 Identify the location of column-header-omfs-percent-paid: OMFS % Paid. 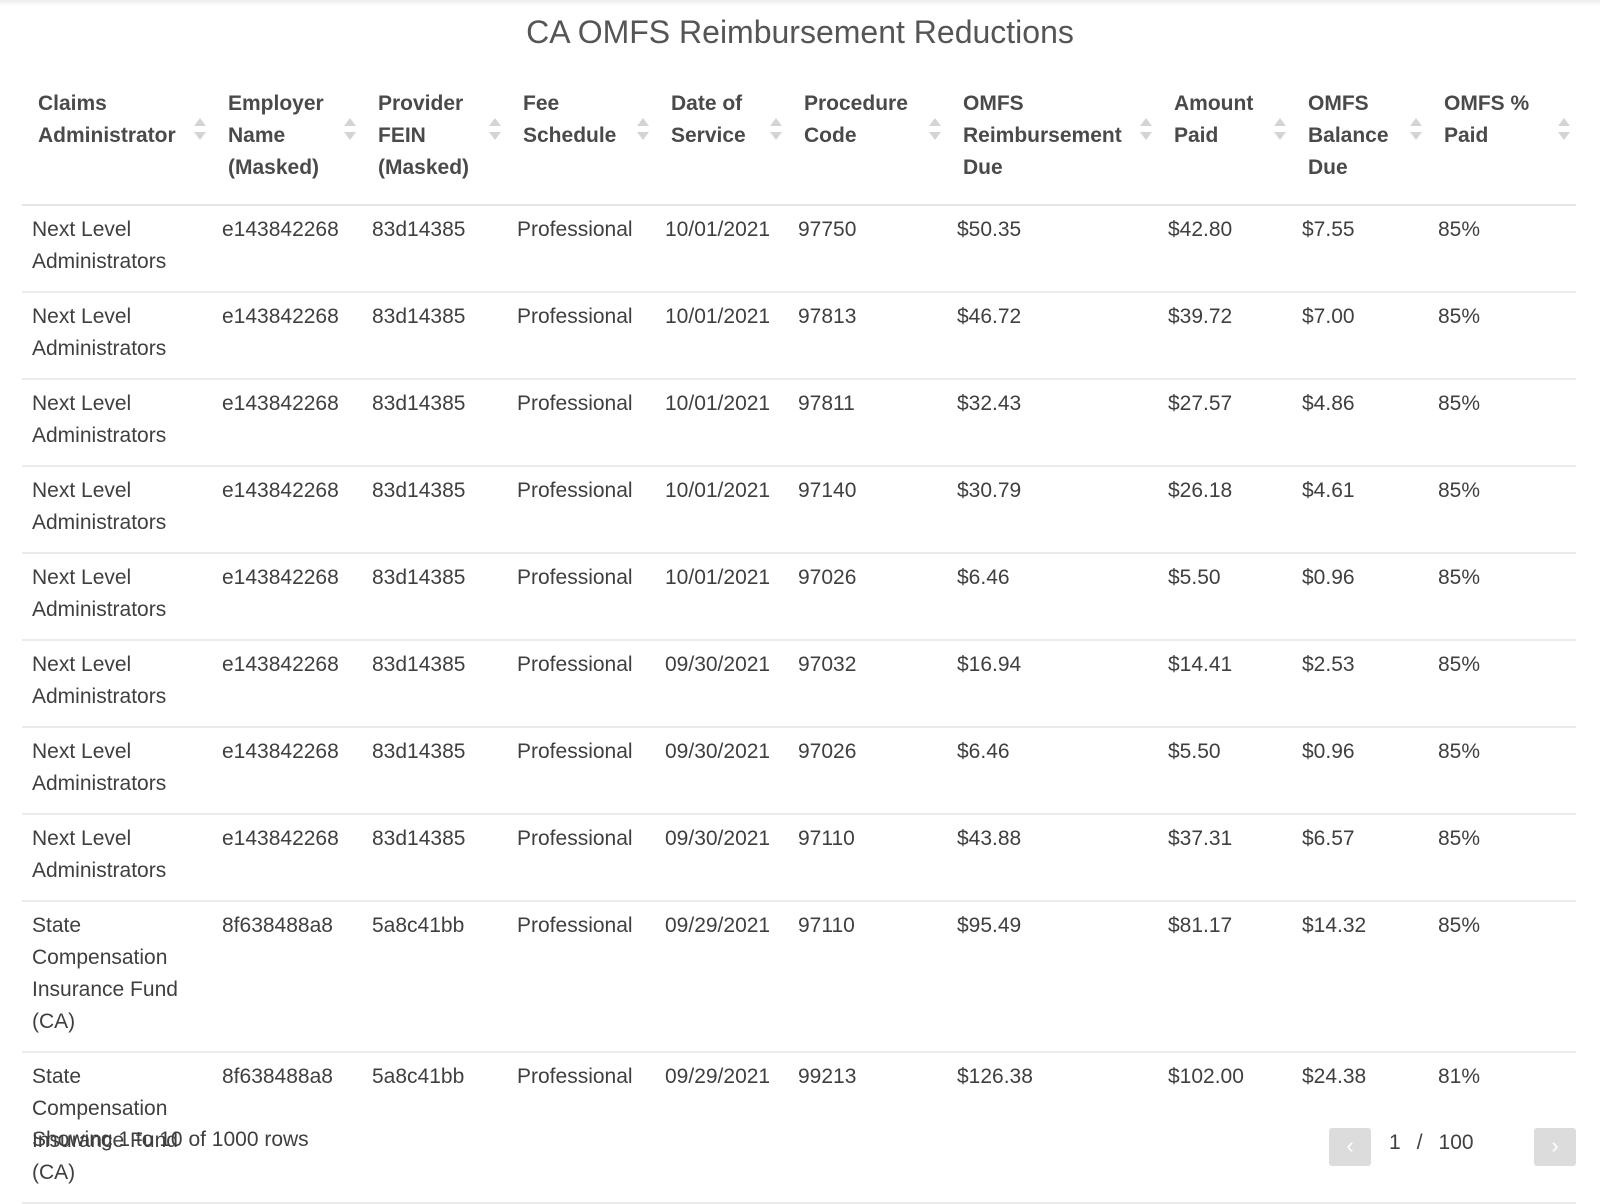
(1502, 145).